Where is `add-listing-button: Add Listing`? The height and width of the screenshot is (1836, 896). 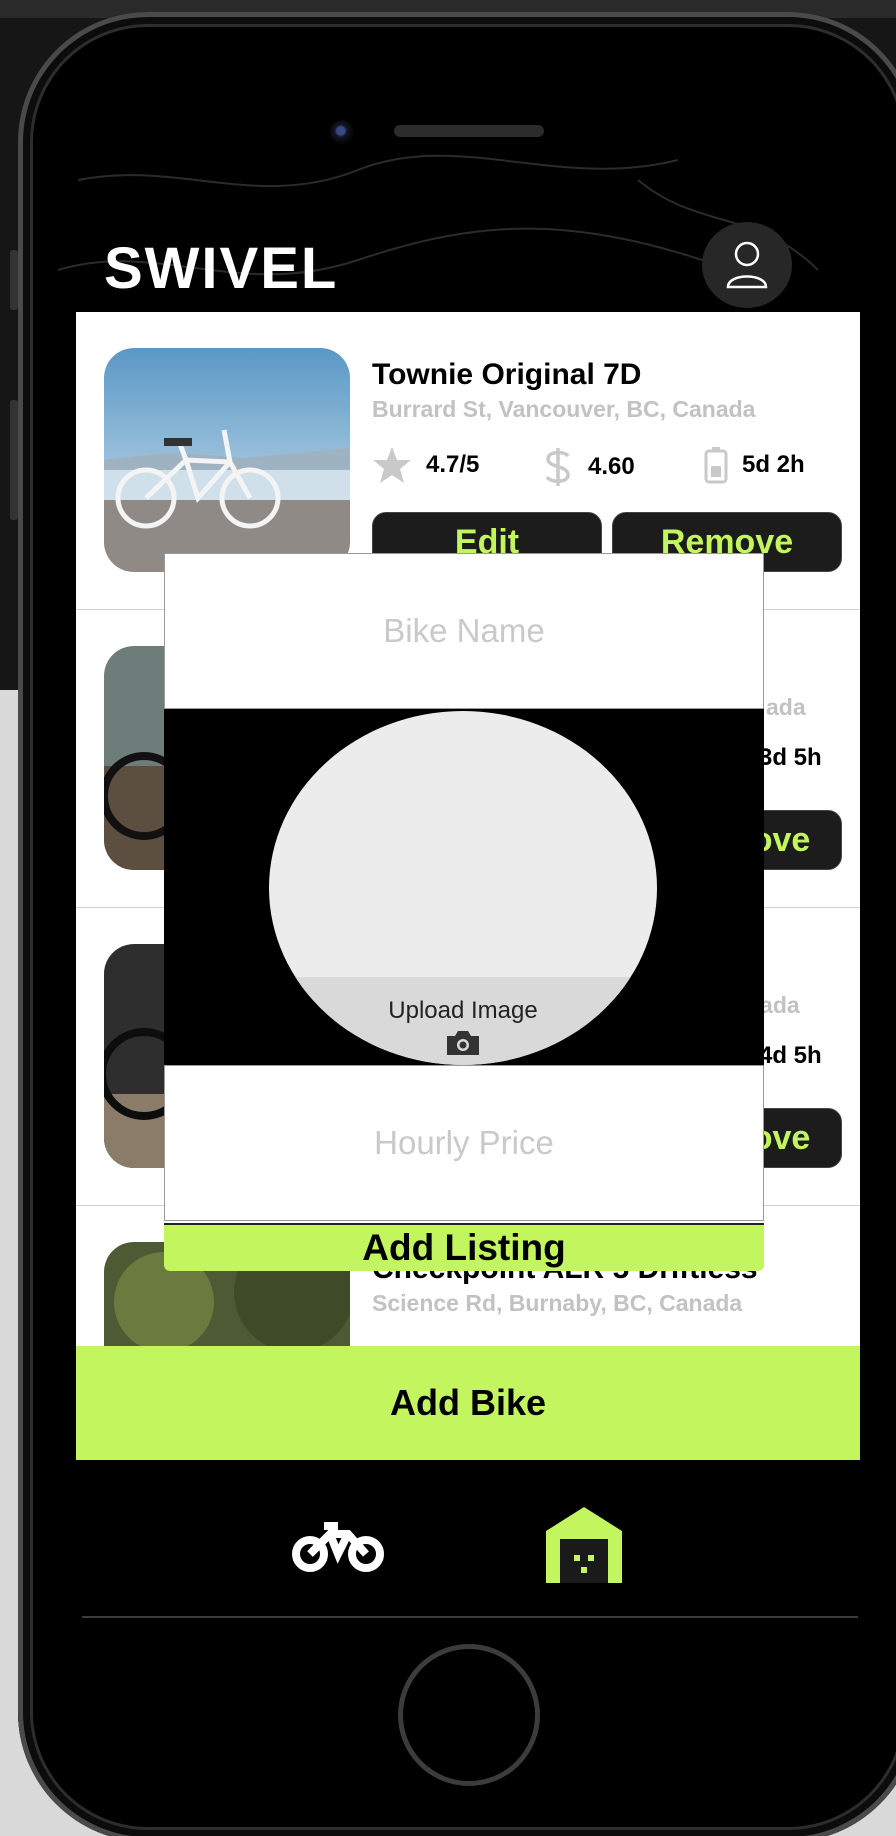
add-listing-button: Add Listing is located at coordinates (464, 1247).